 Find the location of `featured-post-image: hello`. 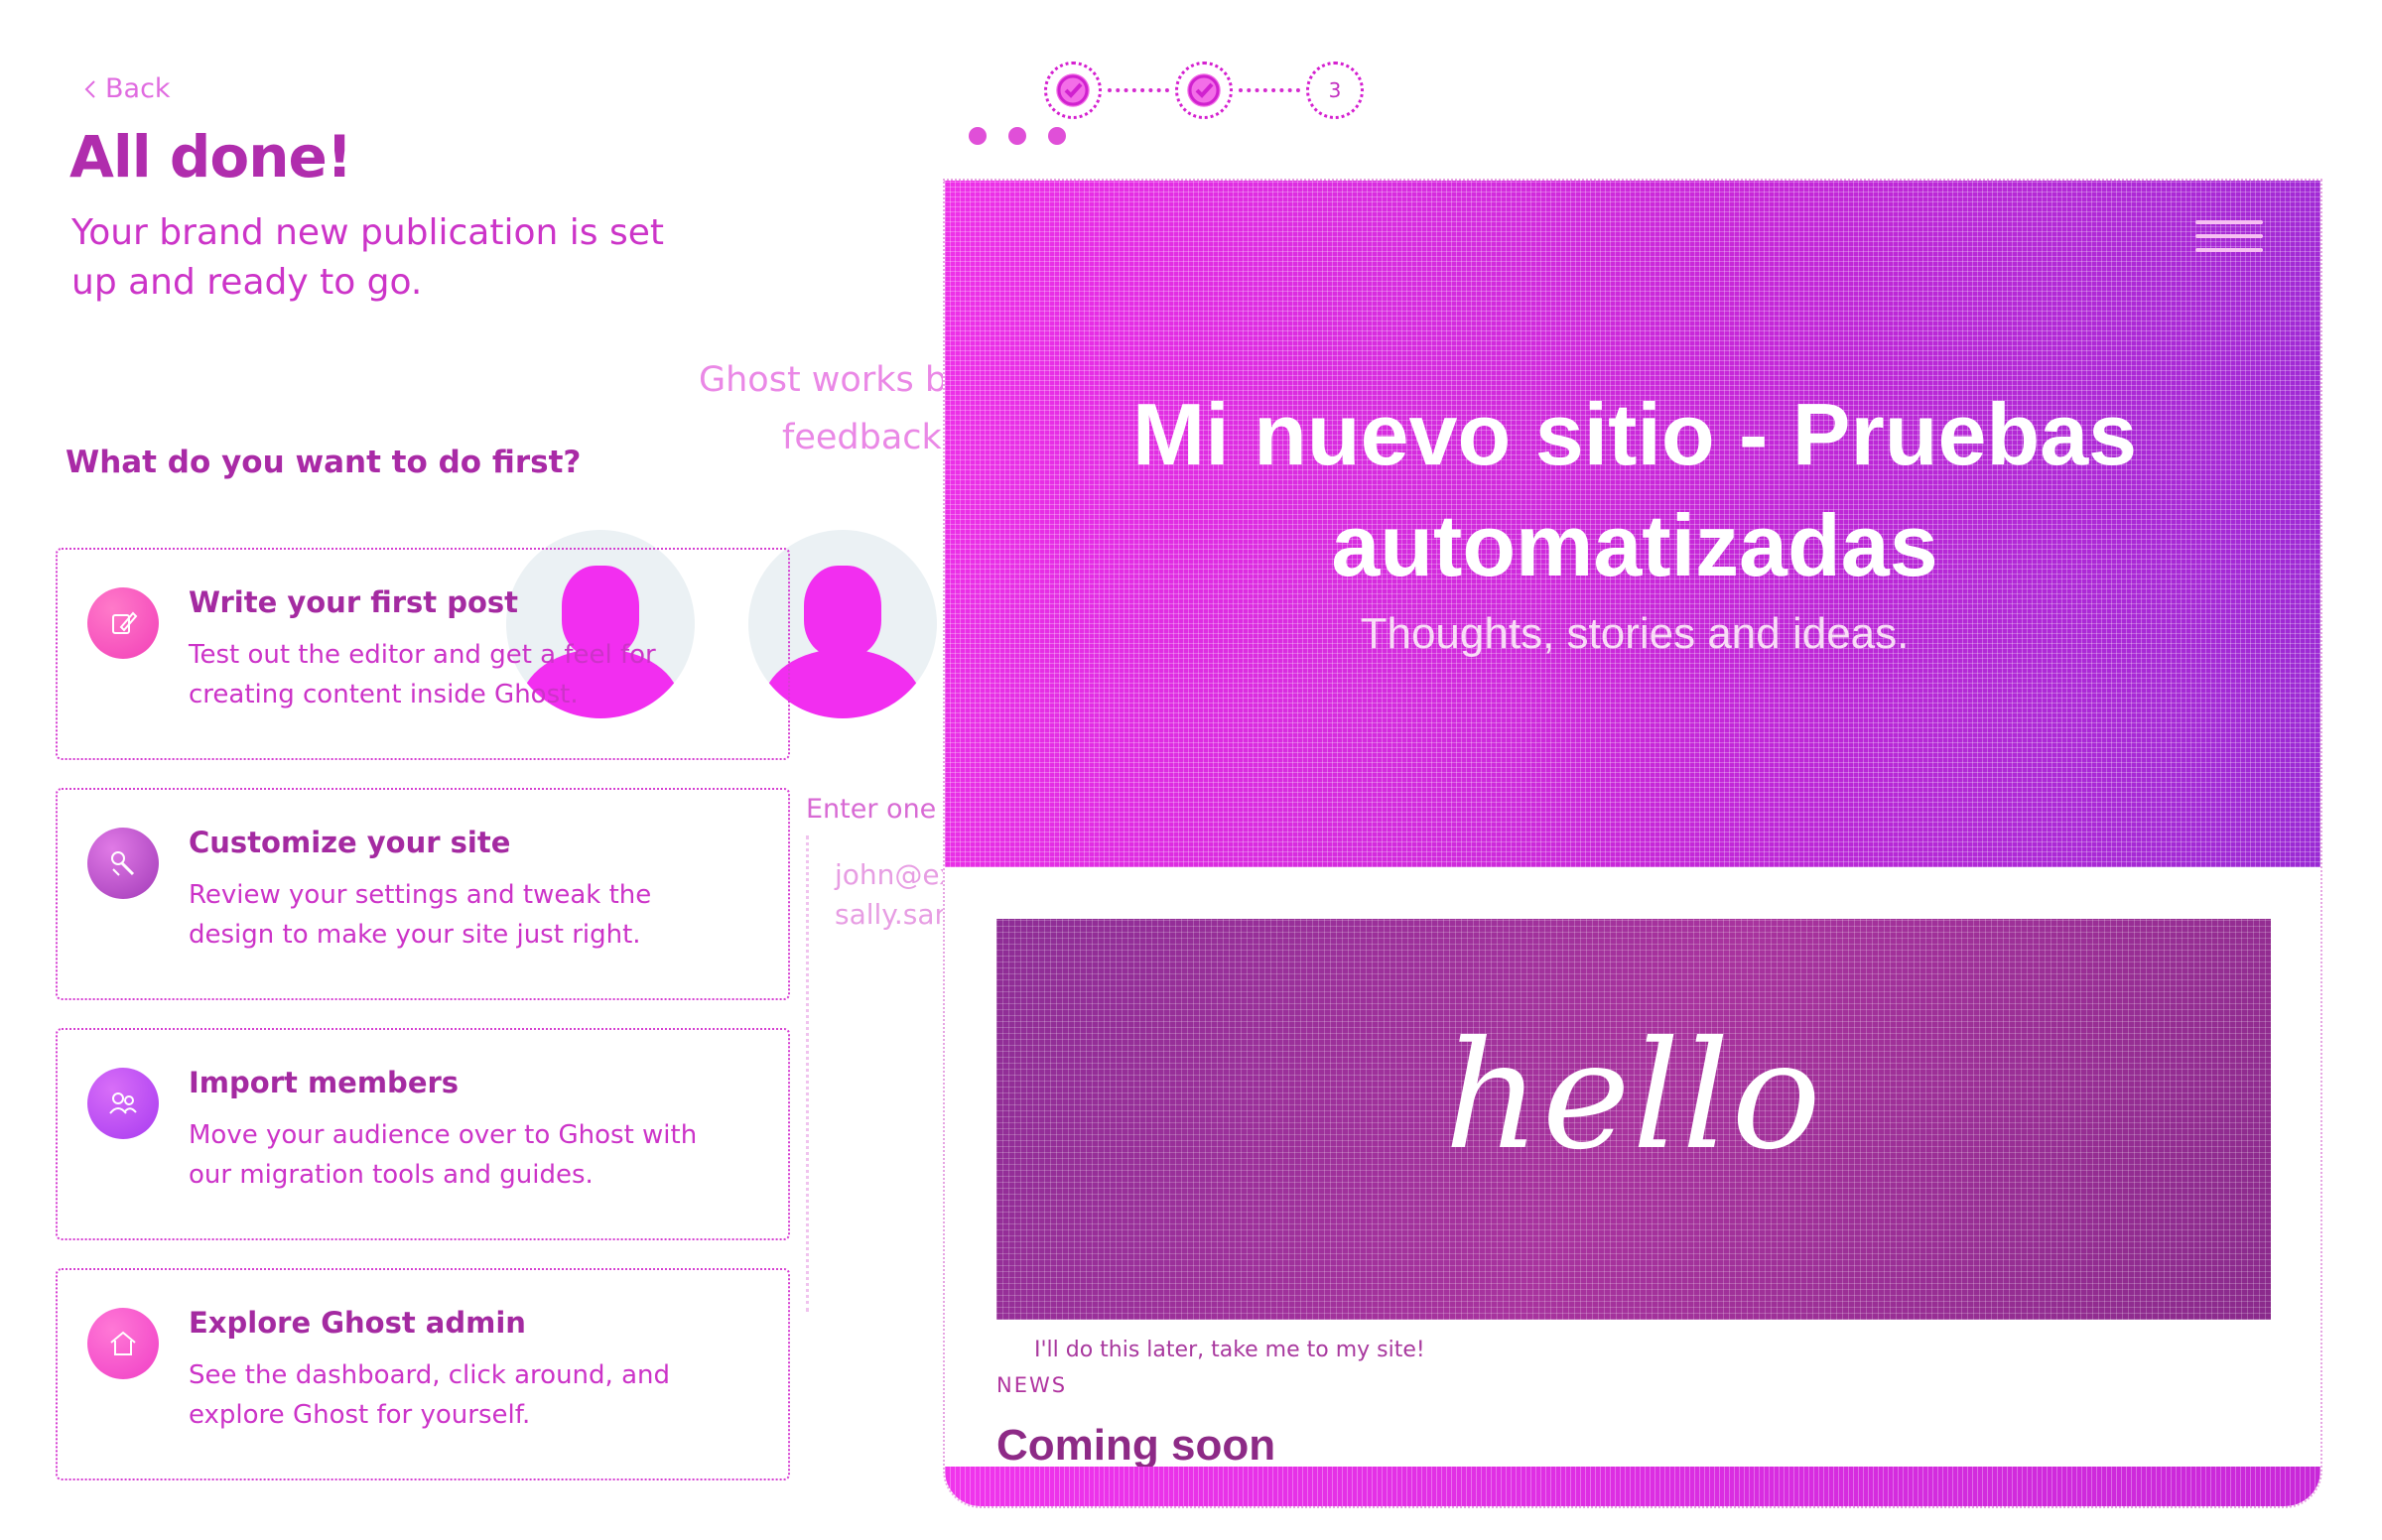

featured-post-image: hello is located at coordinates (1634, 1119).